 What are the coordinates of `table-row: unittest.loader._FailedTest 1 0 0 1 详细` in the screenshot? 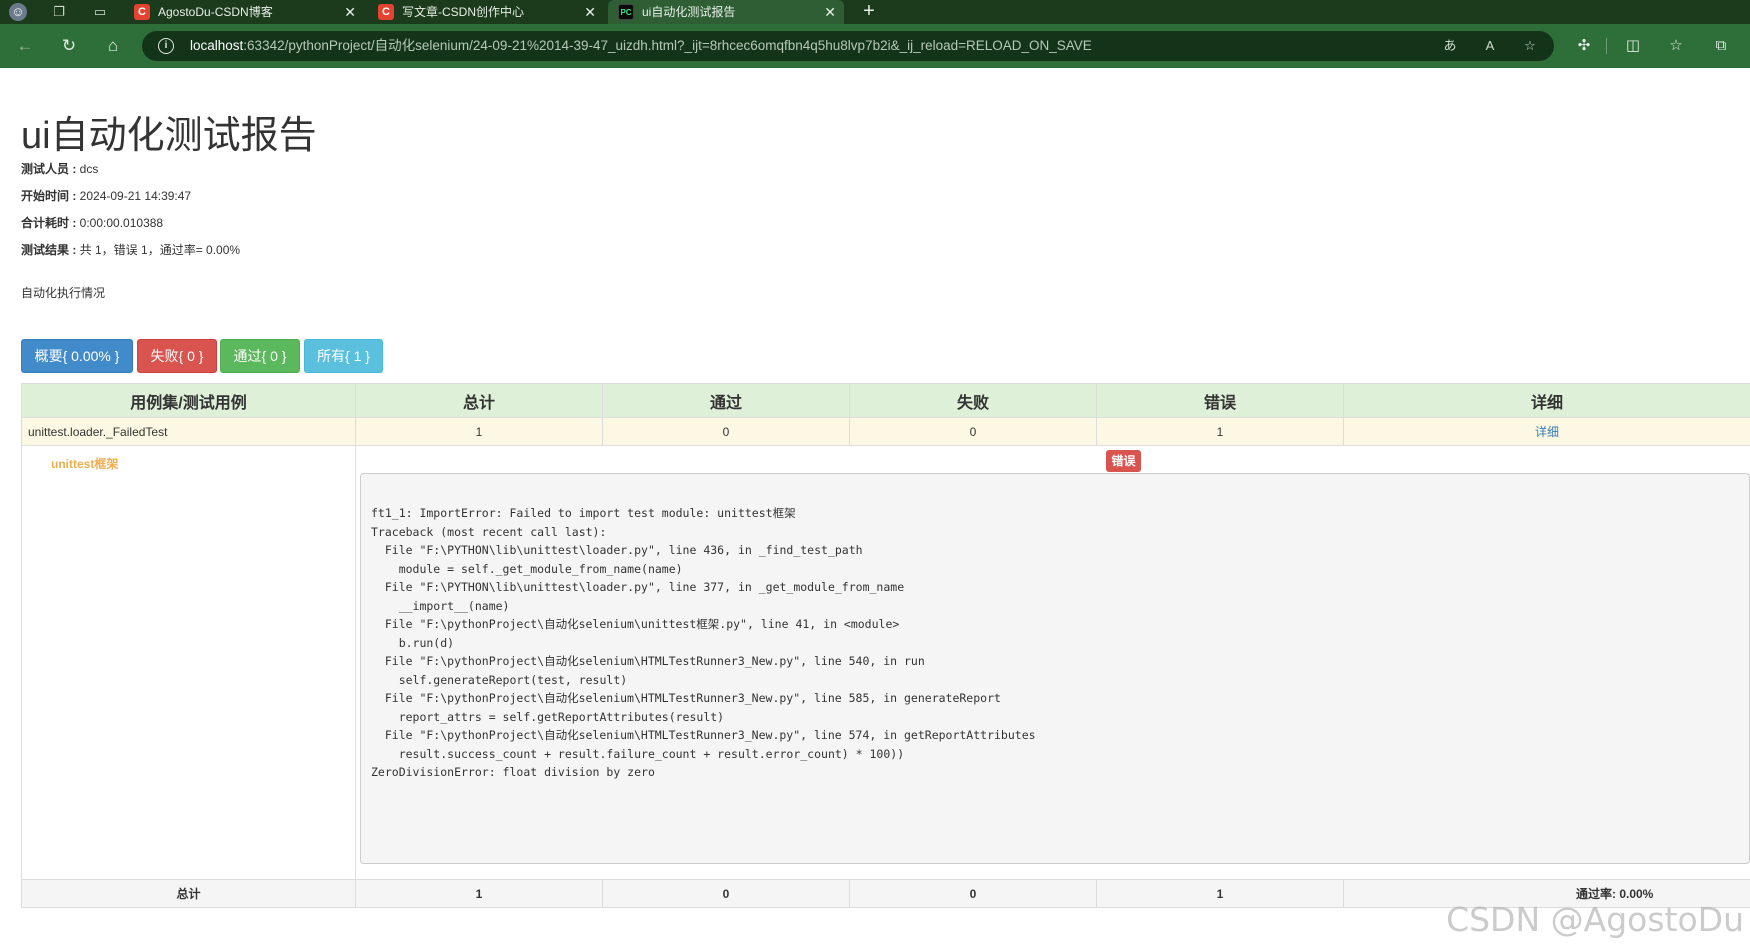 It's located at (885, 431).